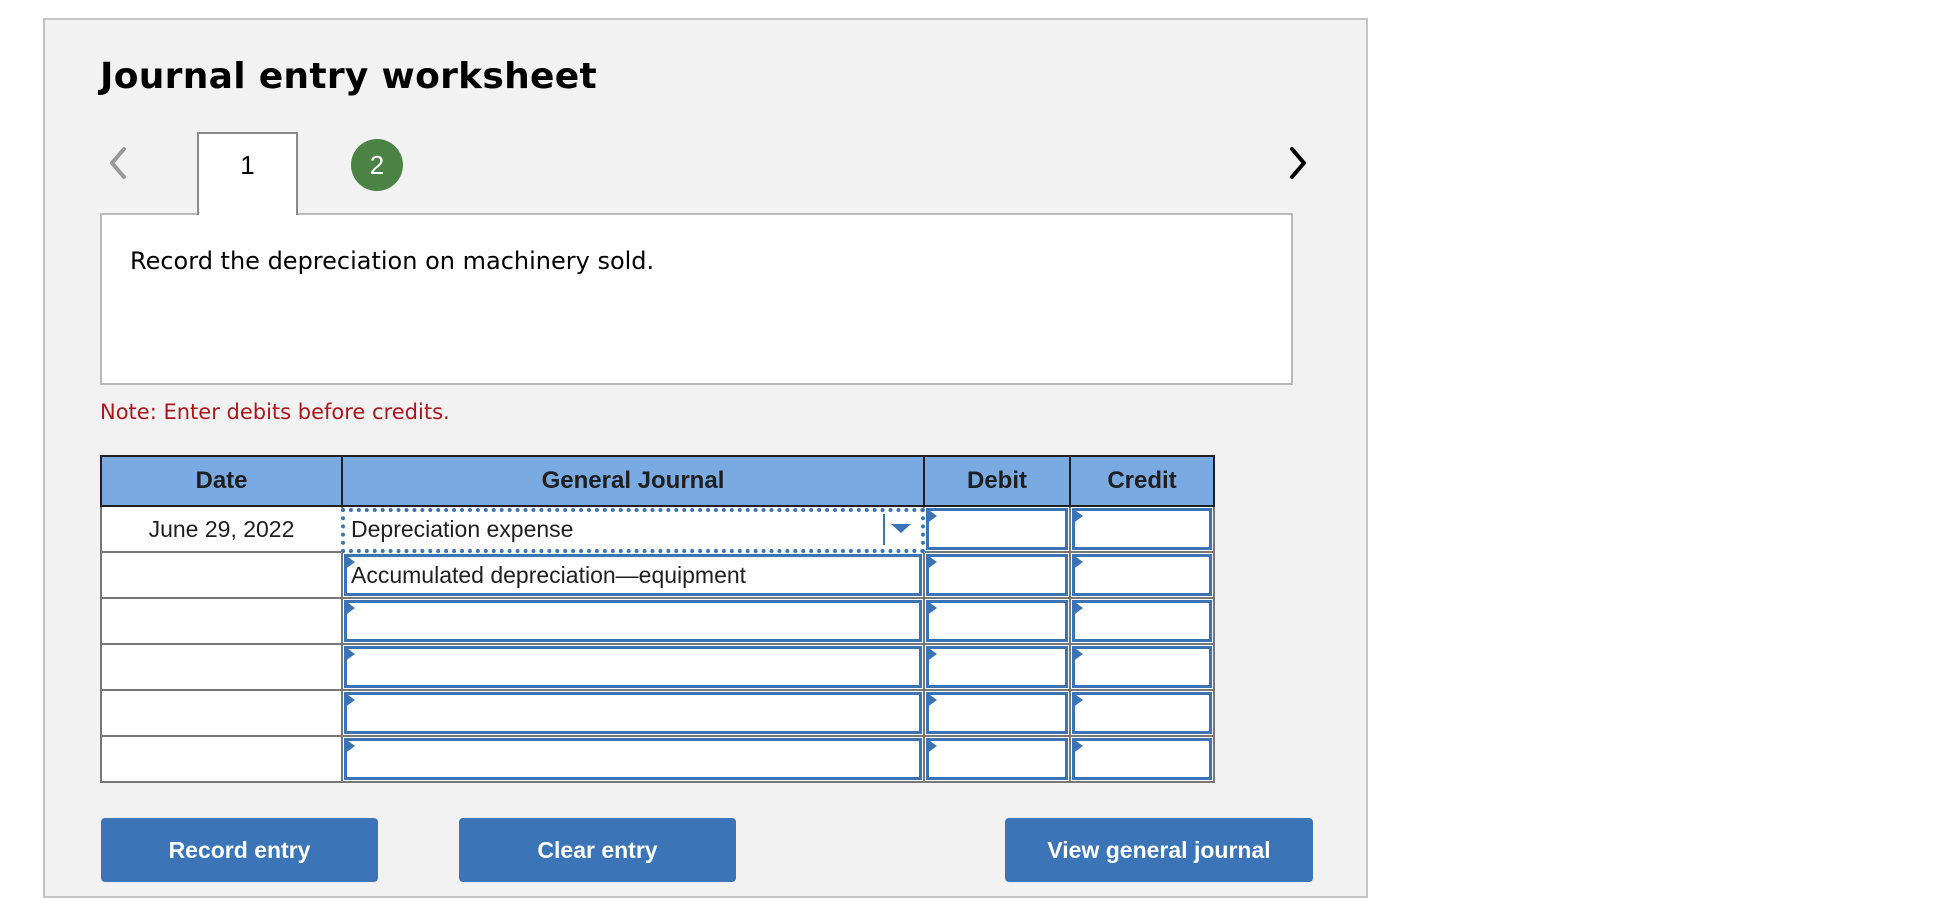 The height and width of the screenshot is (898, 1944). I want to click on column-header-credit: Credit, so click(1142, 481).